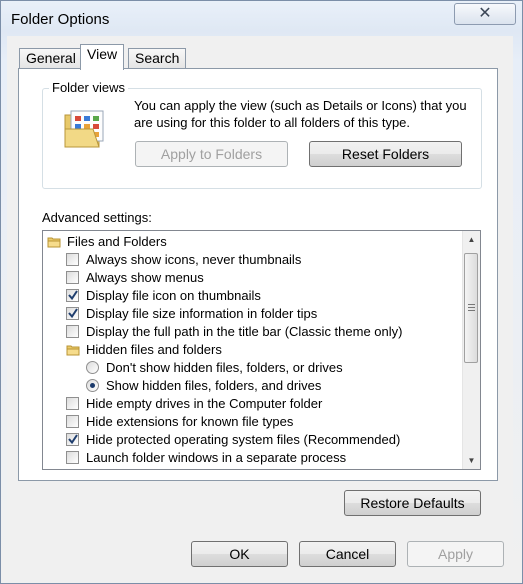 This screenshot has height=584, width=523. I want to click on option-label: Hidden files and folders, so click(154, 349).